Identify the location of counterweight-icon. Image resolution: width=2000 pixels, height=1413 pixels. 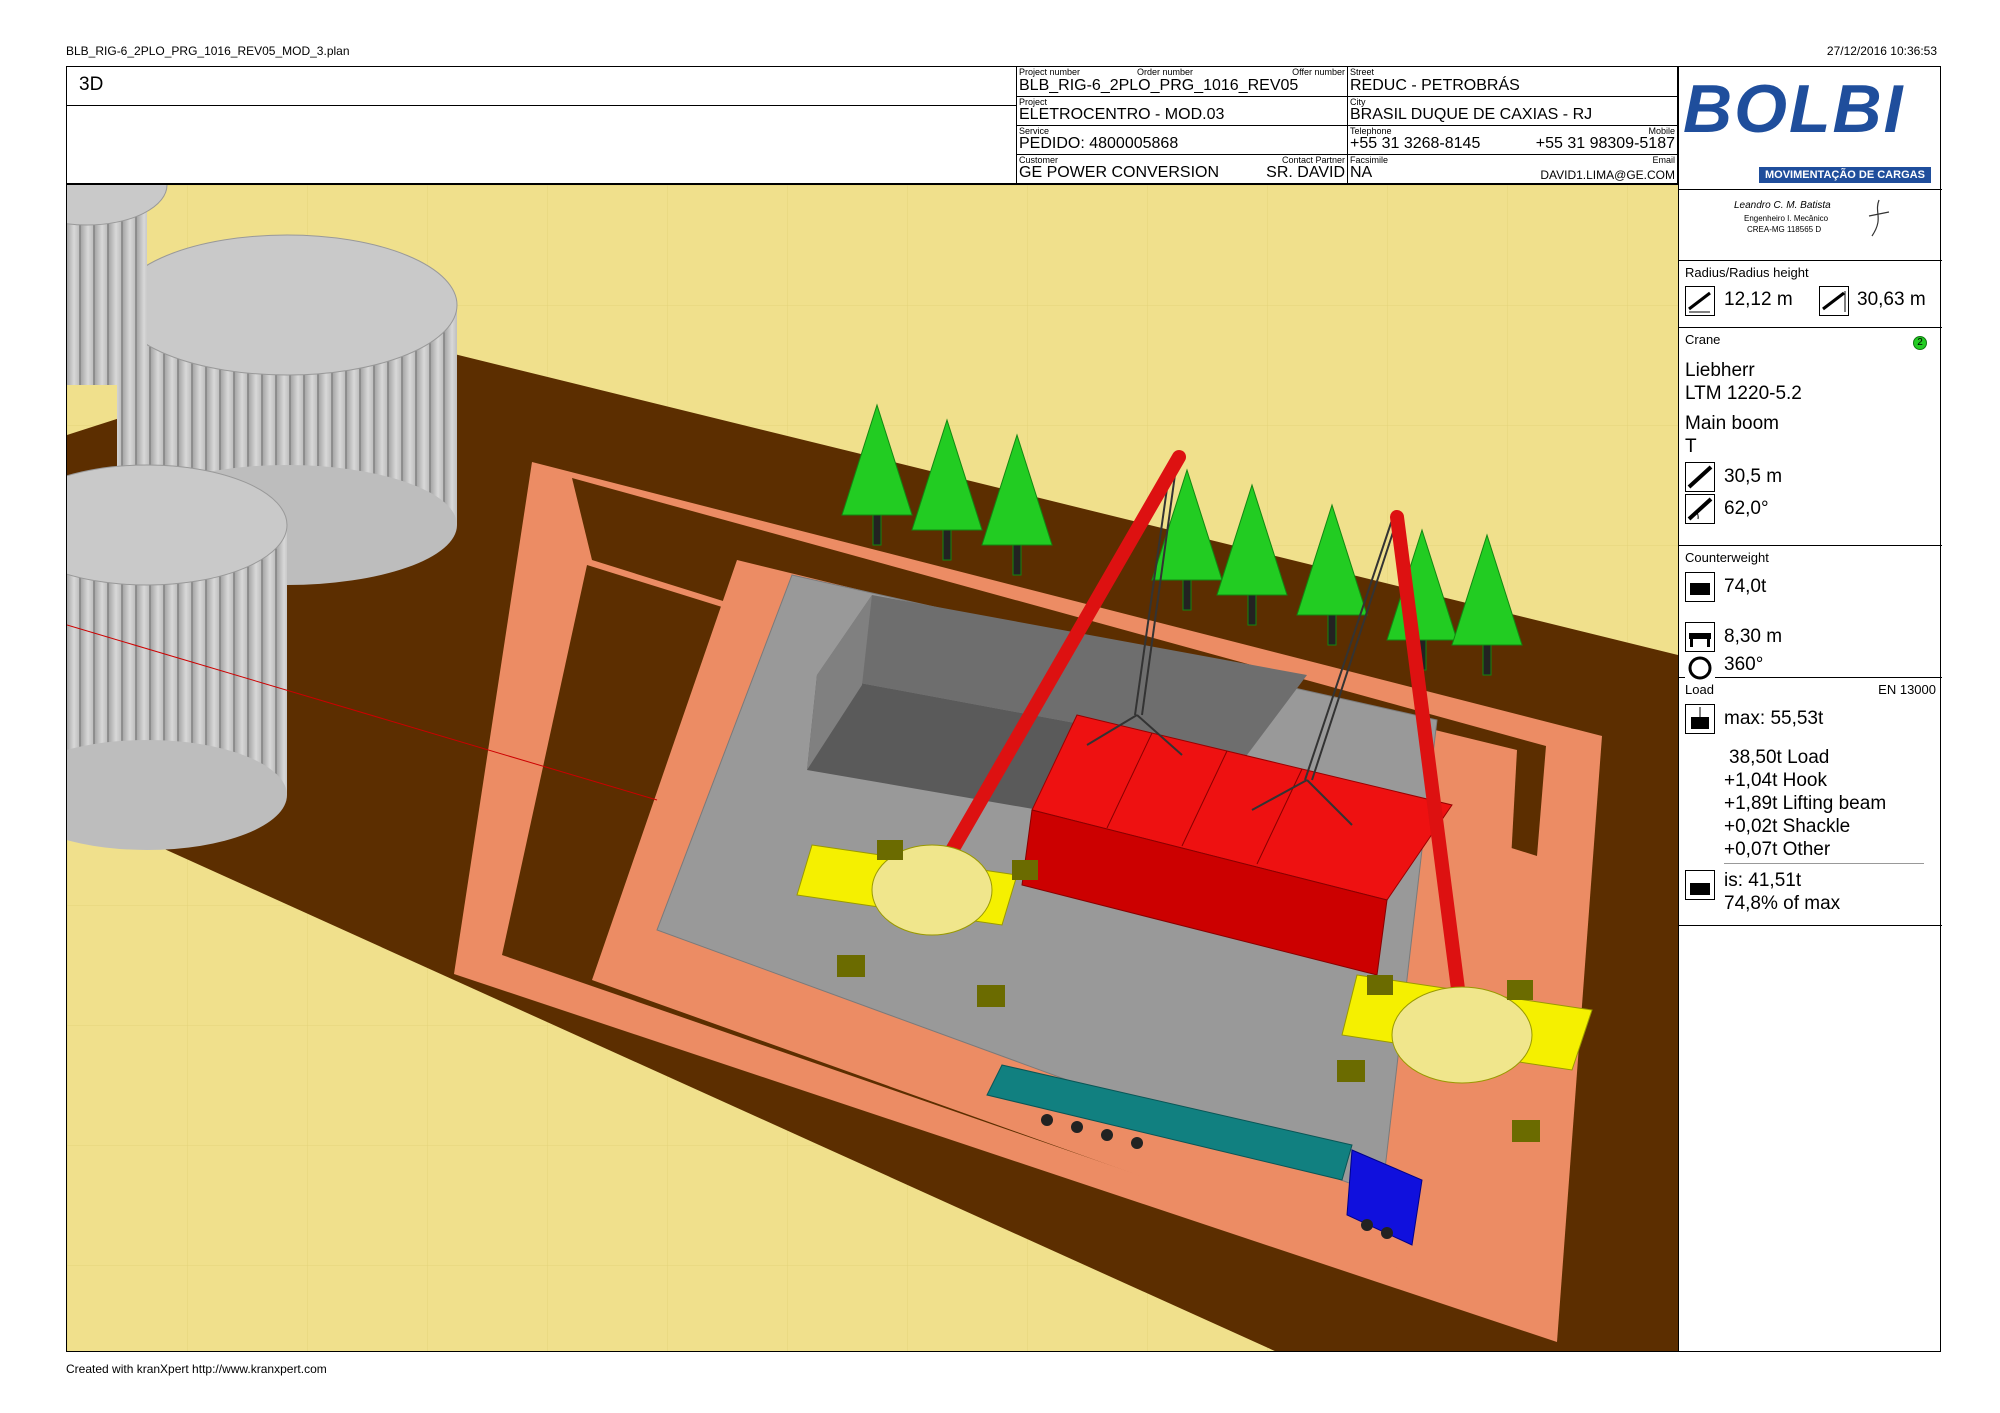
(1700, 587).